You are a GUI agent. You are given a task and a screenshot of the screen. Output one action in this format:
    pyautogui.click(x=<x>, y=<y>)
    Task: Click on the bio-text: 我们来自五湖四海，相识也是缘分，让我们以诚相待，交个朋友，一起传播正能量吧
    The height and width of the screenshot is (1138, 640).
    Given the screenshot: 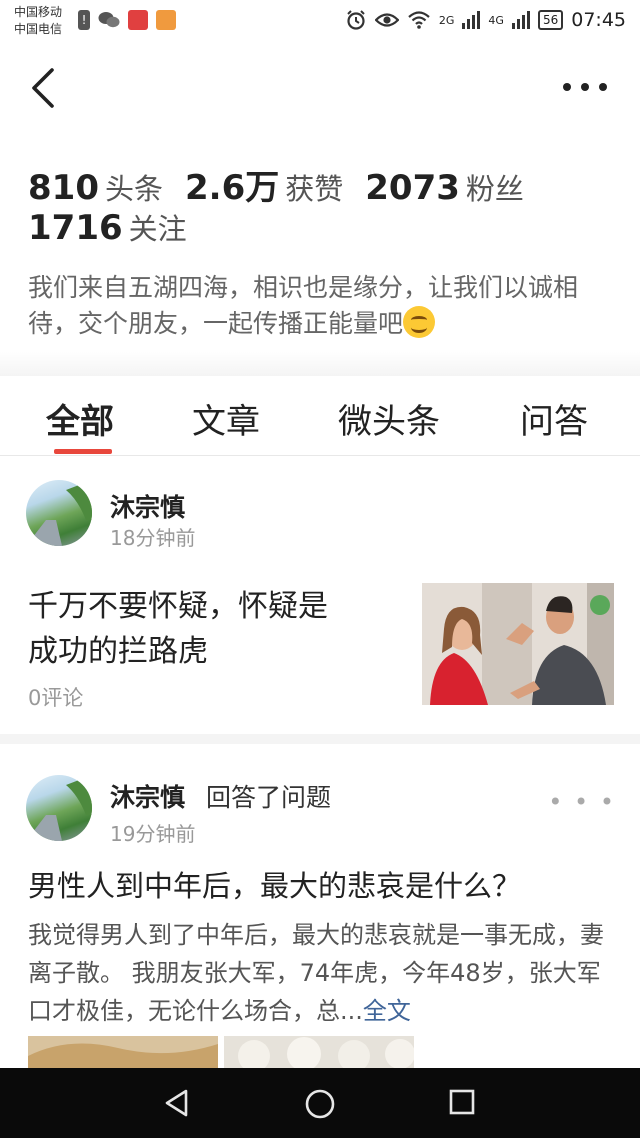 What is the action you would take?
    pyautogui.click(x=303, y=305)
    